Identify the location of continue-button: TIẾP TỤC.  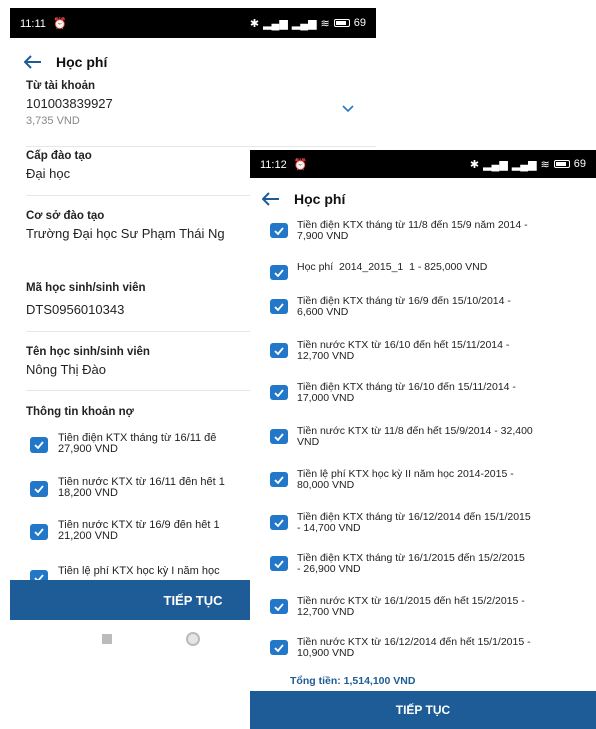
(423, 710).